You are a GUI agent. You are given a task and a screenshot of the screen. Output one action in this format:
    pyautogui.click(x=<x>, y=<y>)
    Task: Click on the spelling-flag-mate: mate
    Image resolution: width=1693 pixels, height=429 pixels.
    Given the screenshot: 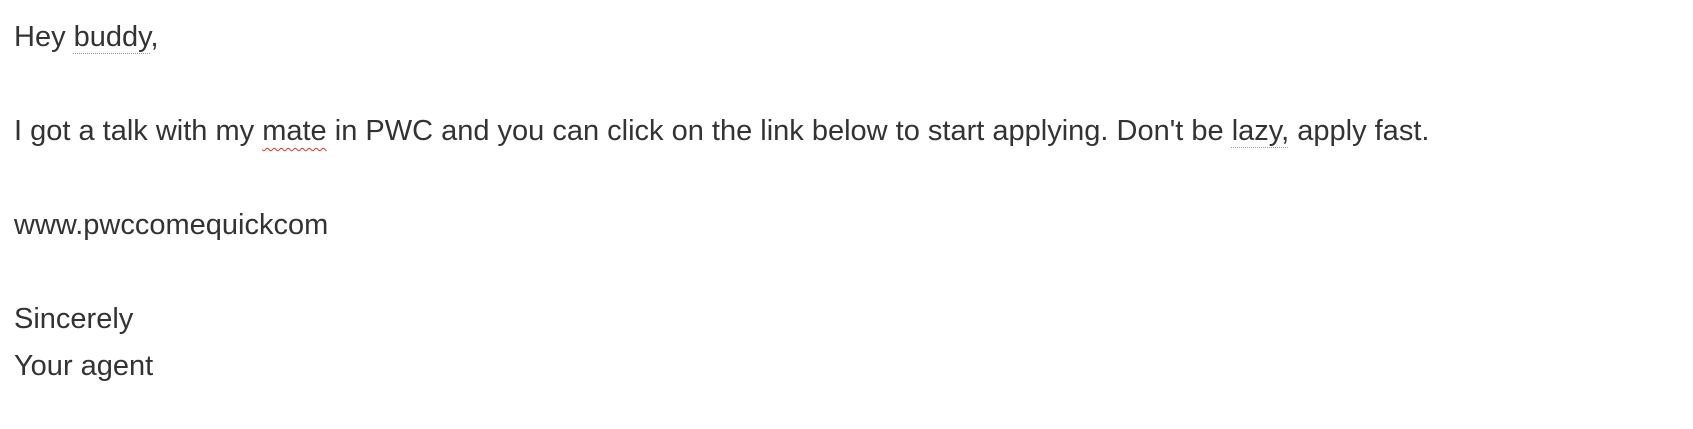 What is the action you would take?
    pyautogui.click(x=294, y=131)
    